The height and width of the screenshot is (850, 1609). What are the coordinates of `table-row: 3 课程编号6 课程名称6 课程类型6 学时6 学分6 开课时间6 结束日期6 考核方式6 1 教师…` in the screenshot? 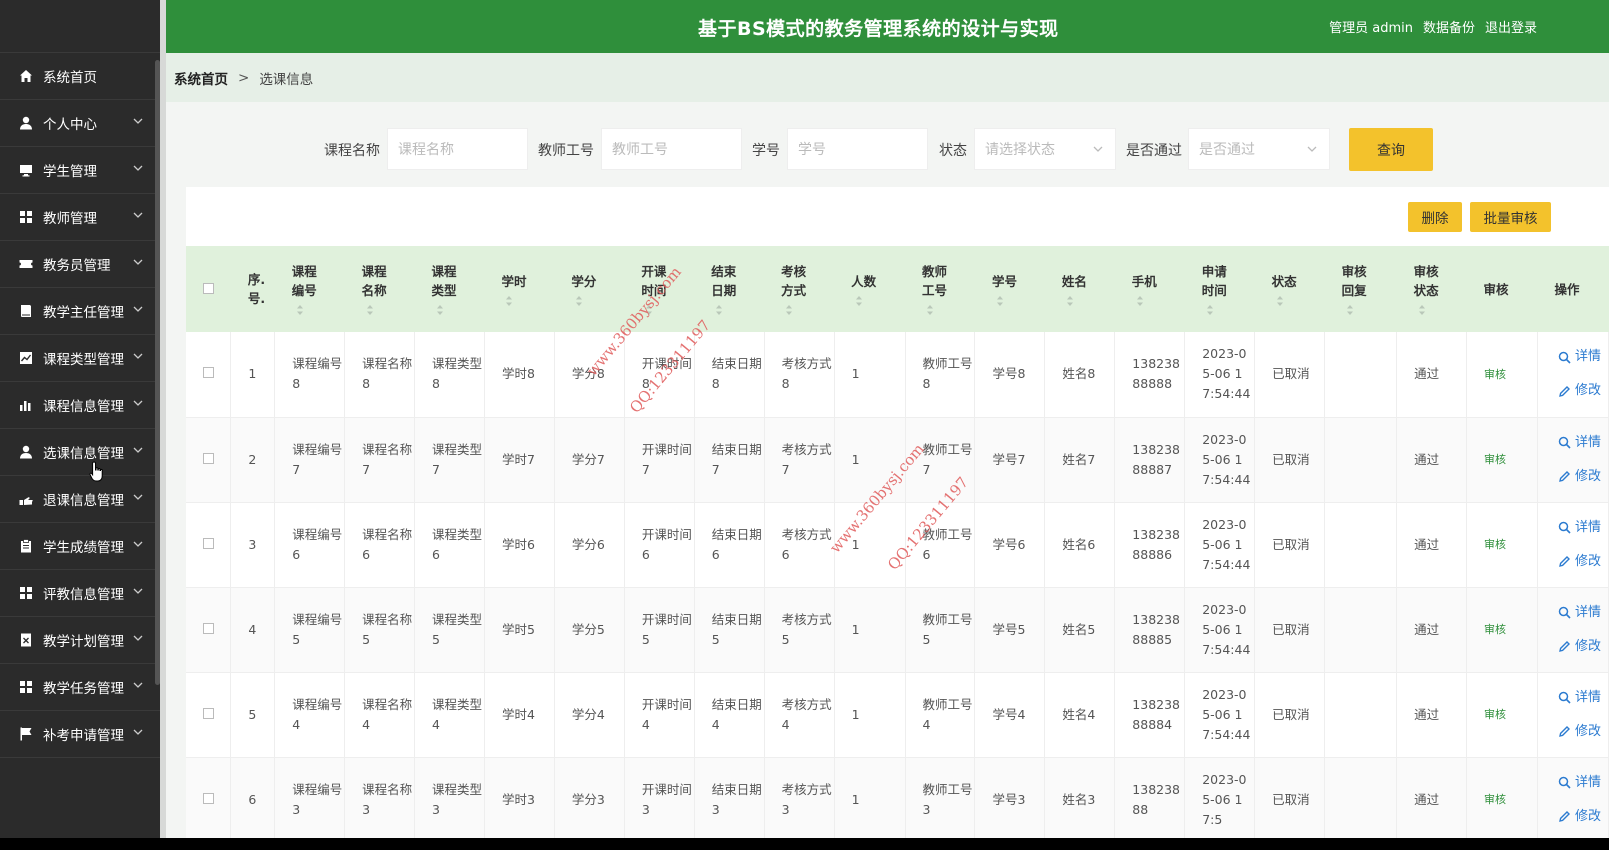 It's located at (897, 544).